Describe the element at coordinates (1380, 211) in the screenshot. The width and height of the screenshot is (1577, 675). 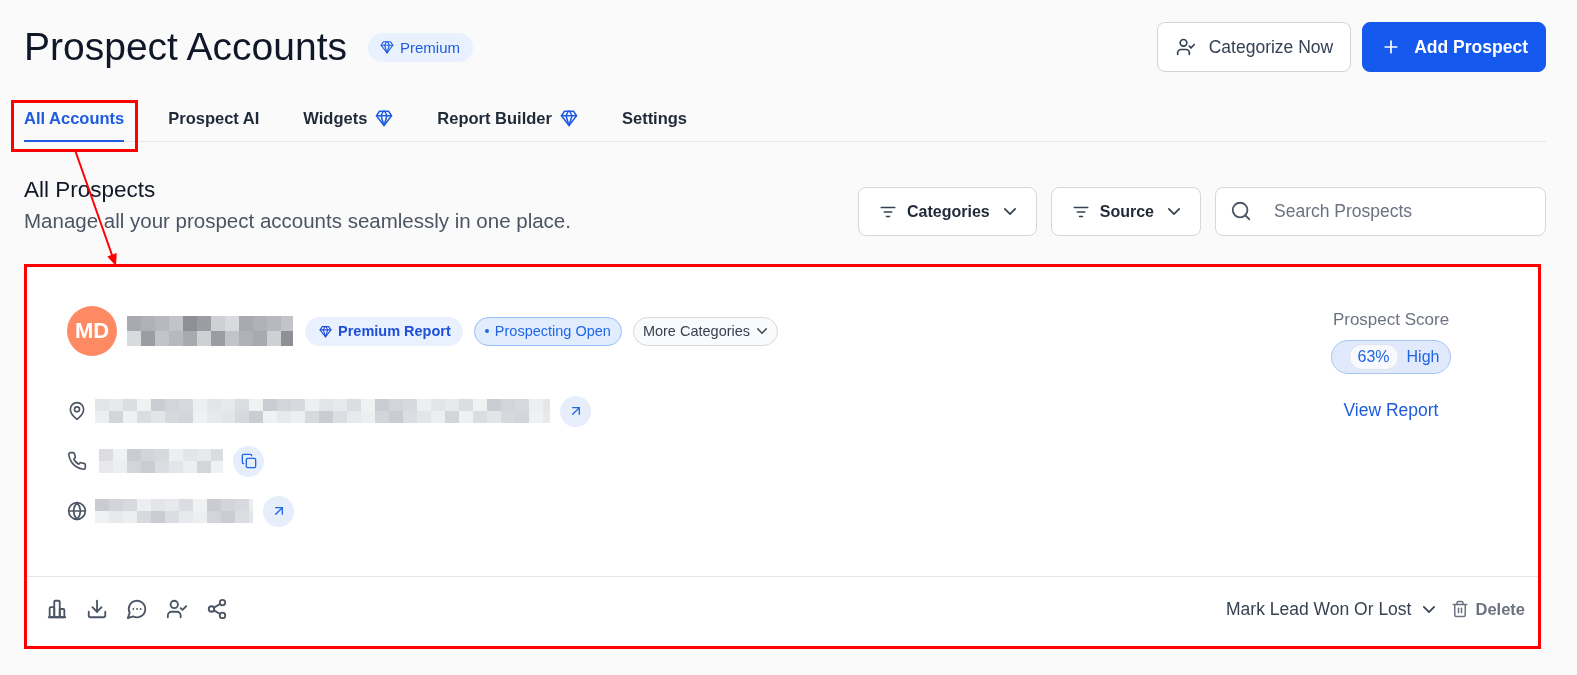
I see `search-field: Search Prospects` at that location.